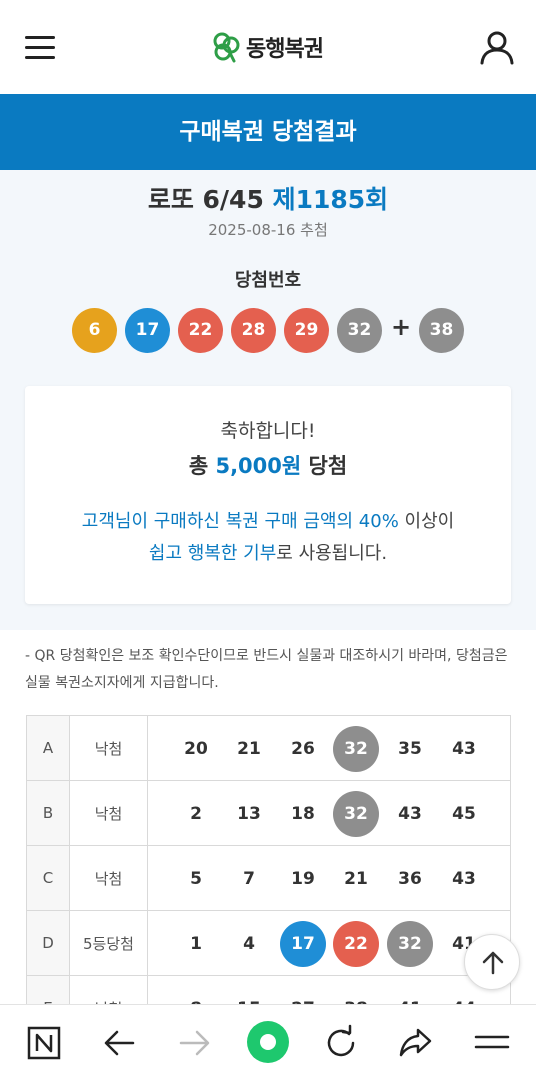 This screenshot has height=1079, width=536. Describe the element at coordinates (205, 199) in the screenshot. I see `game-name: 로또 6/45` at that location.